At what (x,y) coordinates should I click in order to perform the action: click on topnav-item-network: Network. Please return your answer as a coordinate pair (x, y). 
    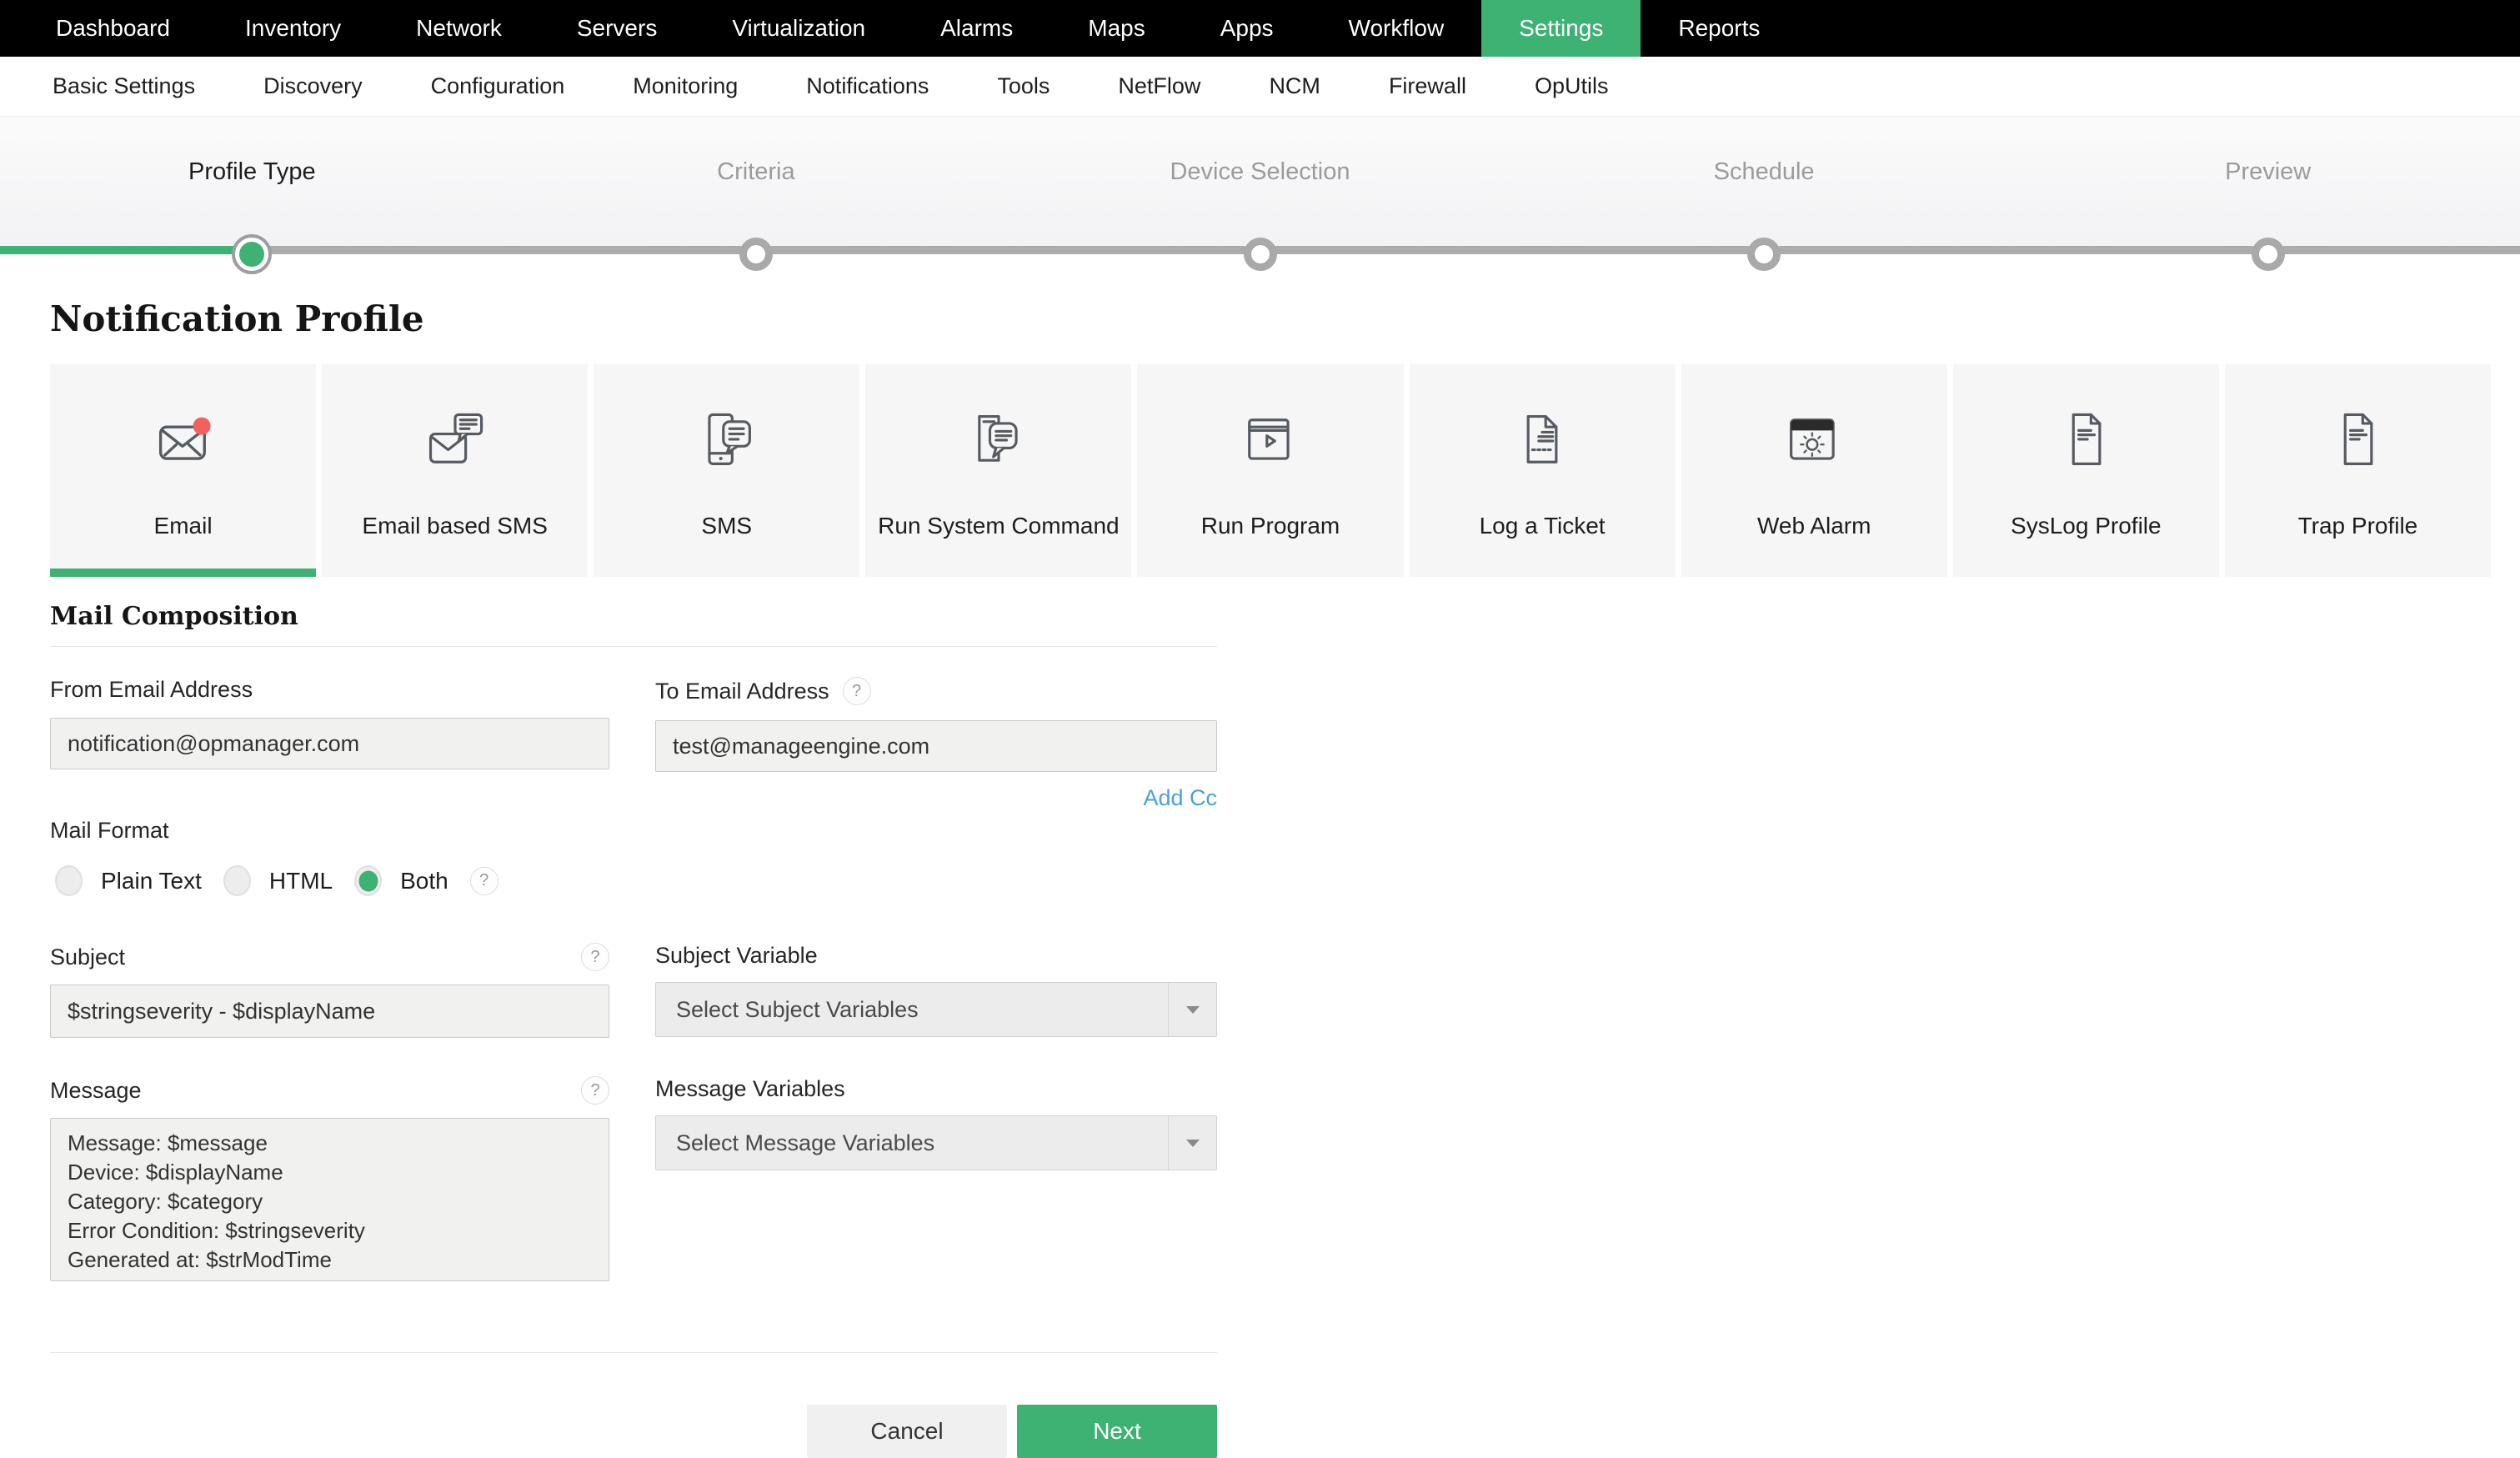
    Looking at the image, I should click on (458, 28).